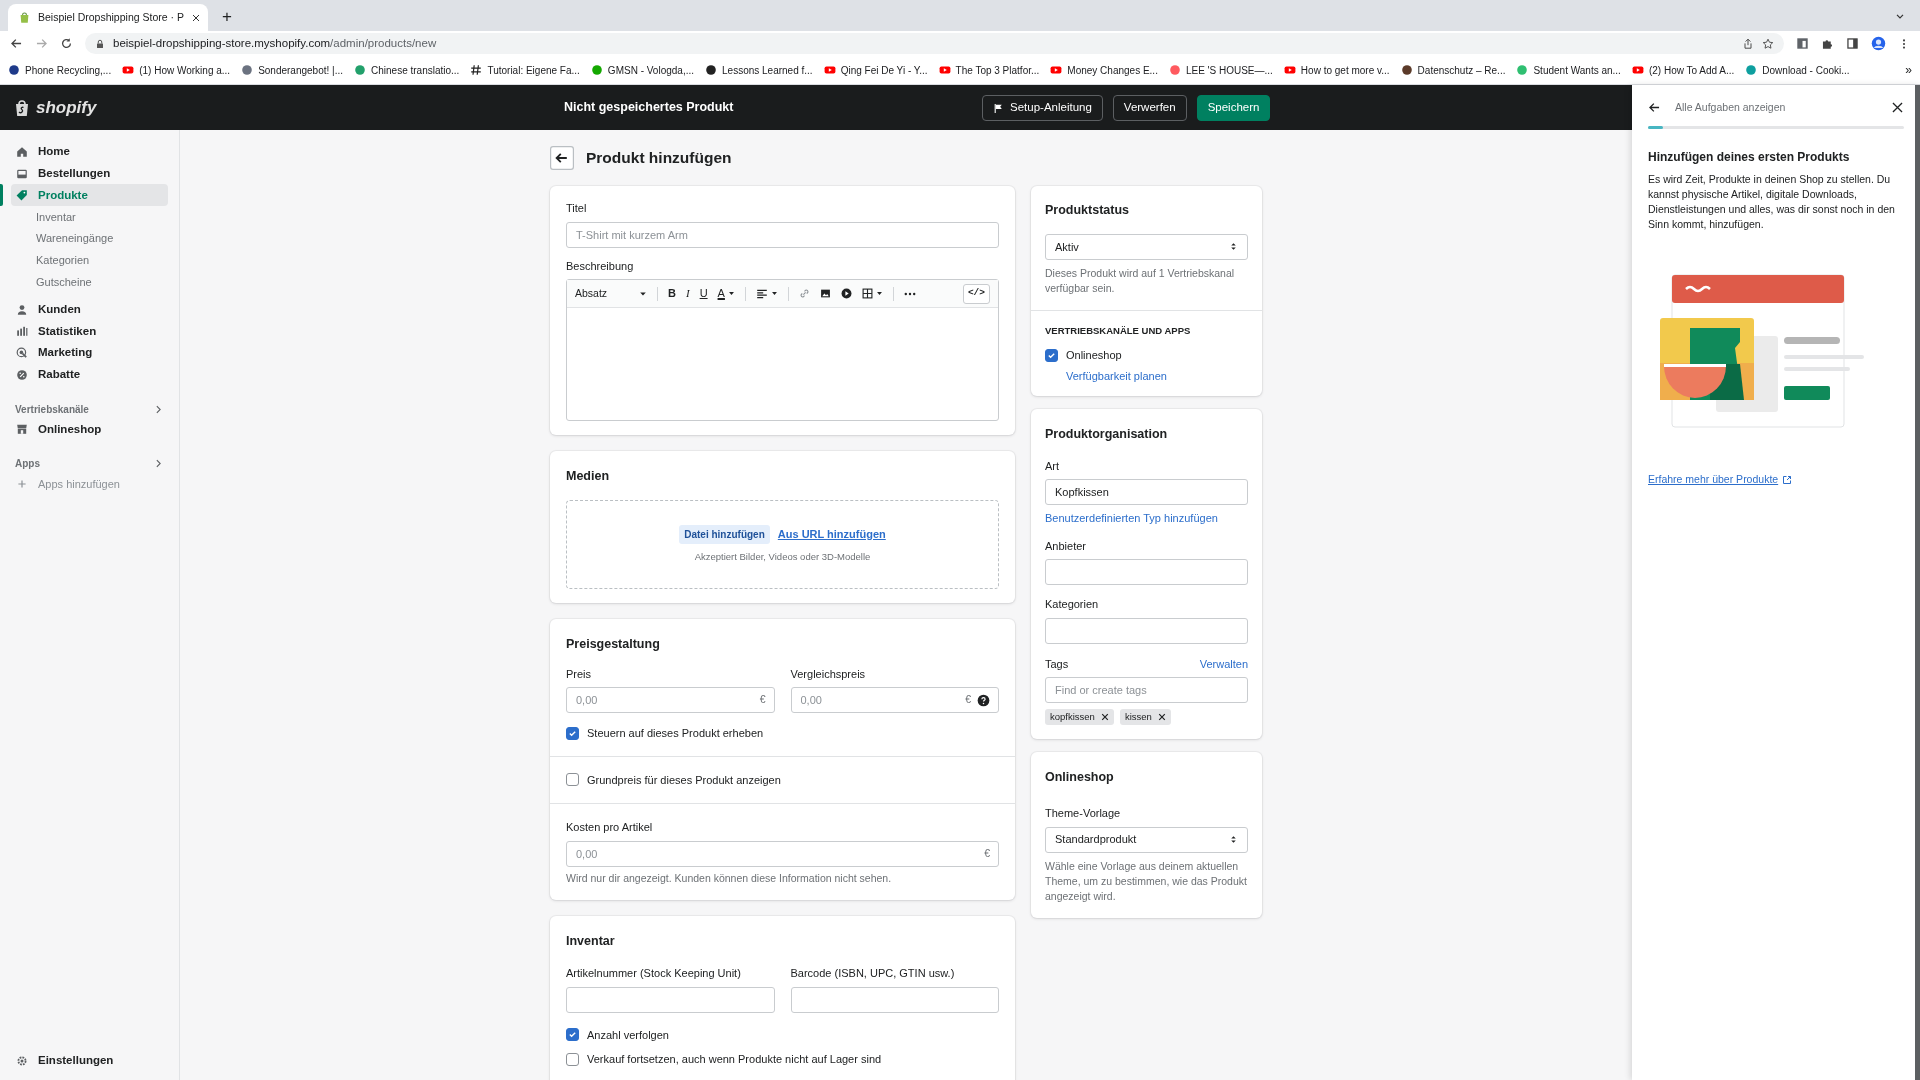 Image resolution: width=1920 pixels, height=1080 pixels. What do you see at coordinates (227, 17) in the screenshot?
I see `new-tab-button: +` at bounding box center [227, 17].